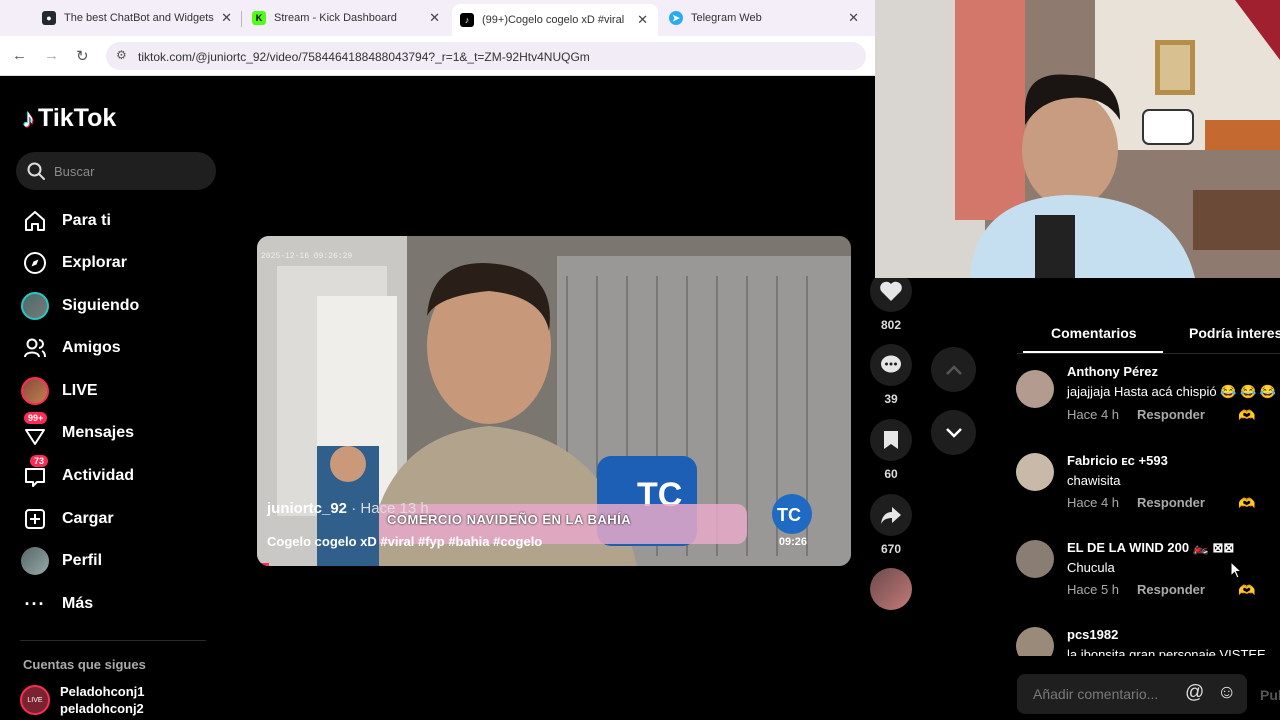 This screenshot has width=1280, height=720. What do you see at coordinates (70, 348) in the screenshot?
I see `sidebar-item-amigos: Amigos` at bounding box center [70, 348].